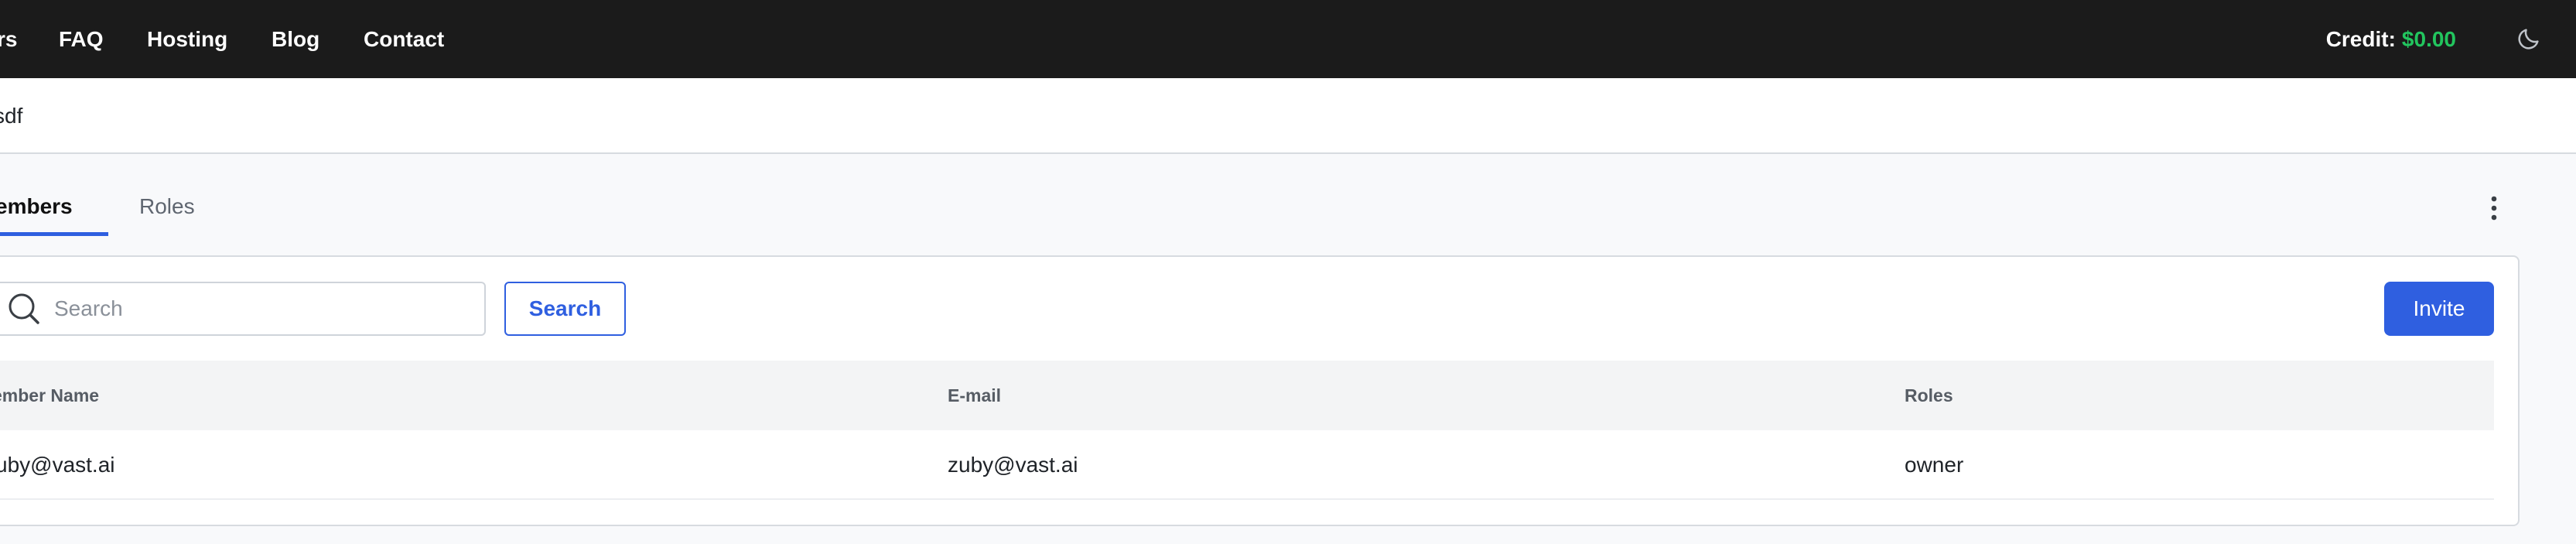  What do you see at coordinates (36, 206) in the screenshot?
I see `tab-members: embers` at bounding box center [36, 206].